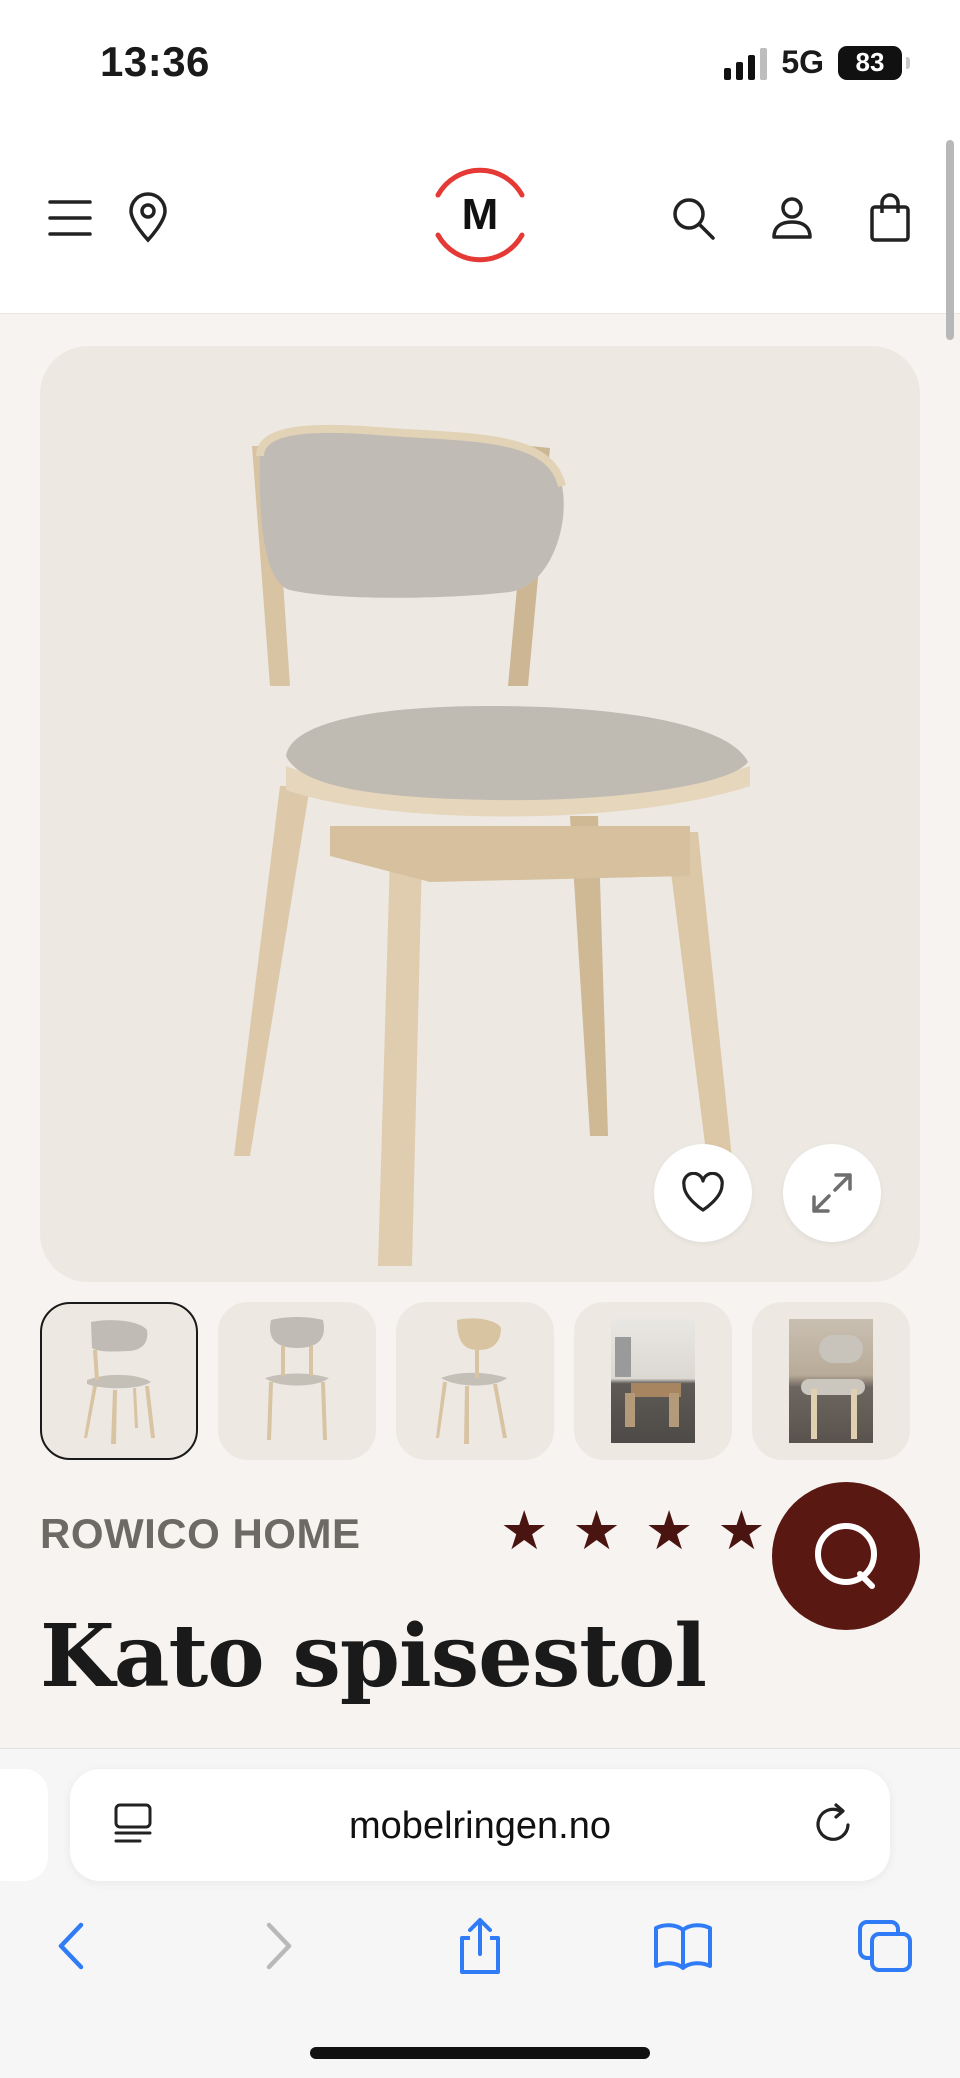 This screenshot has height=2078, width=960. I want to click on network-type: 5G, so click(802, 62).